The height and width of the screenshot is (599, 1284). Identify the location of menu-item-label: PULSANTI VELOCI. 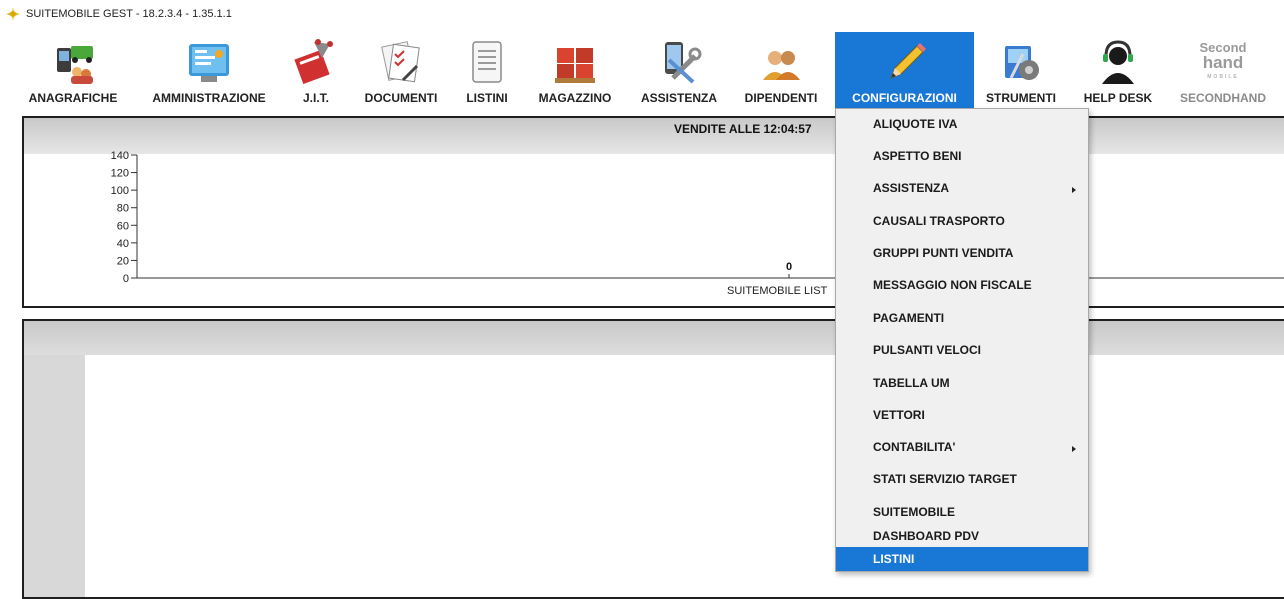
(927, 350).